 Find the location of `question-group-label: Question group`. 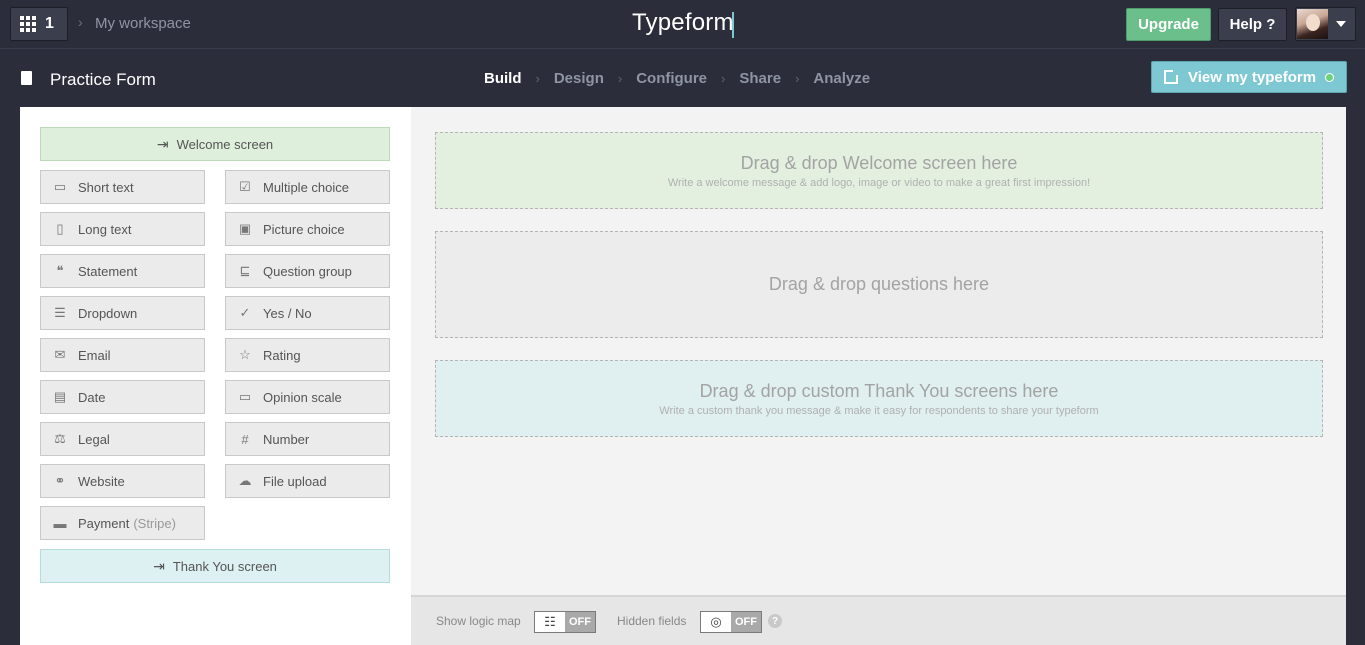

question-group-label: Question group is located at coordinates (307, 271).